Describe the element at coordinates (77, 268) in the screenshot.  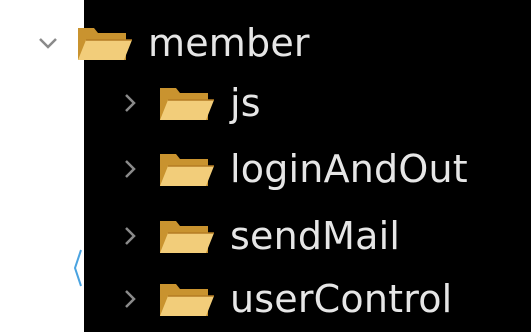
I see `edge-mark` at that location.